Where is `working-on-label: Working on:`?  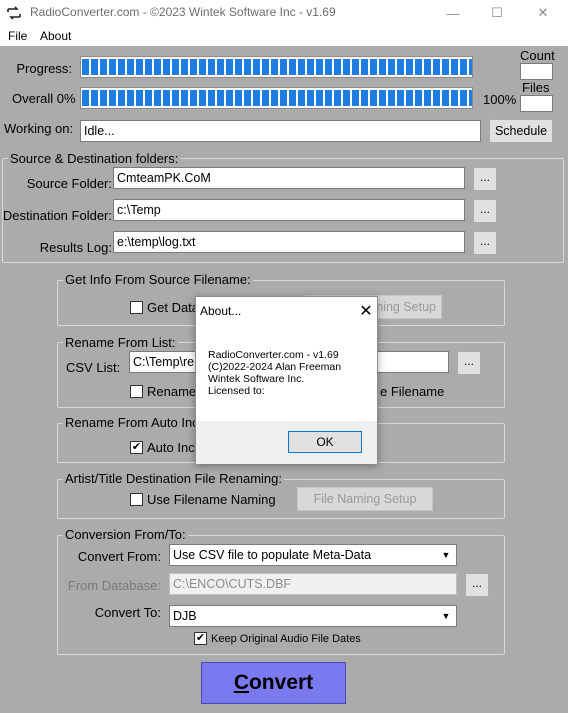
working-on-label: Working on: is located at coordinates (39, 128).